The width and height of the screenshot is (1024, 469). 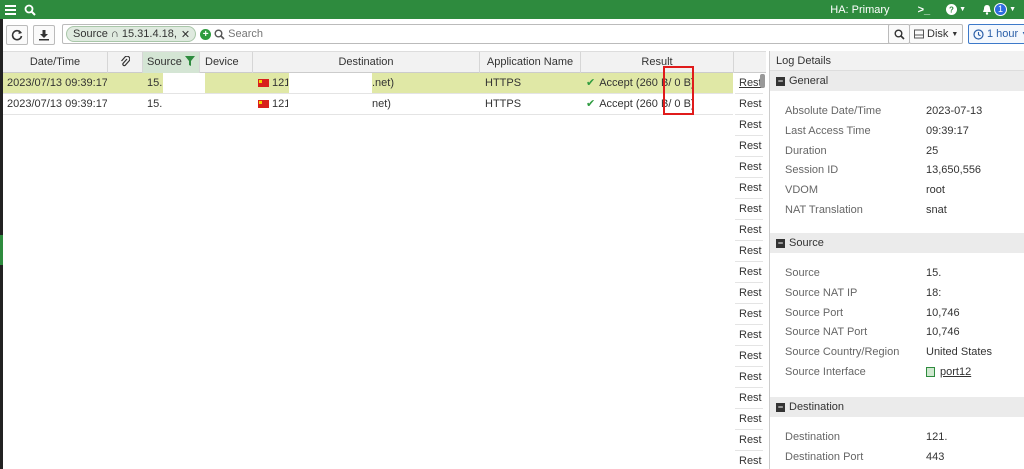 What do you see at coordinates (824, 210) in the screenshot?
I see `detail-label-nat-translation: NAT Translation` at bounding box center [824, 210].